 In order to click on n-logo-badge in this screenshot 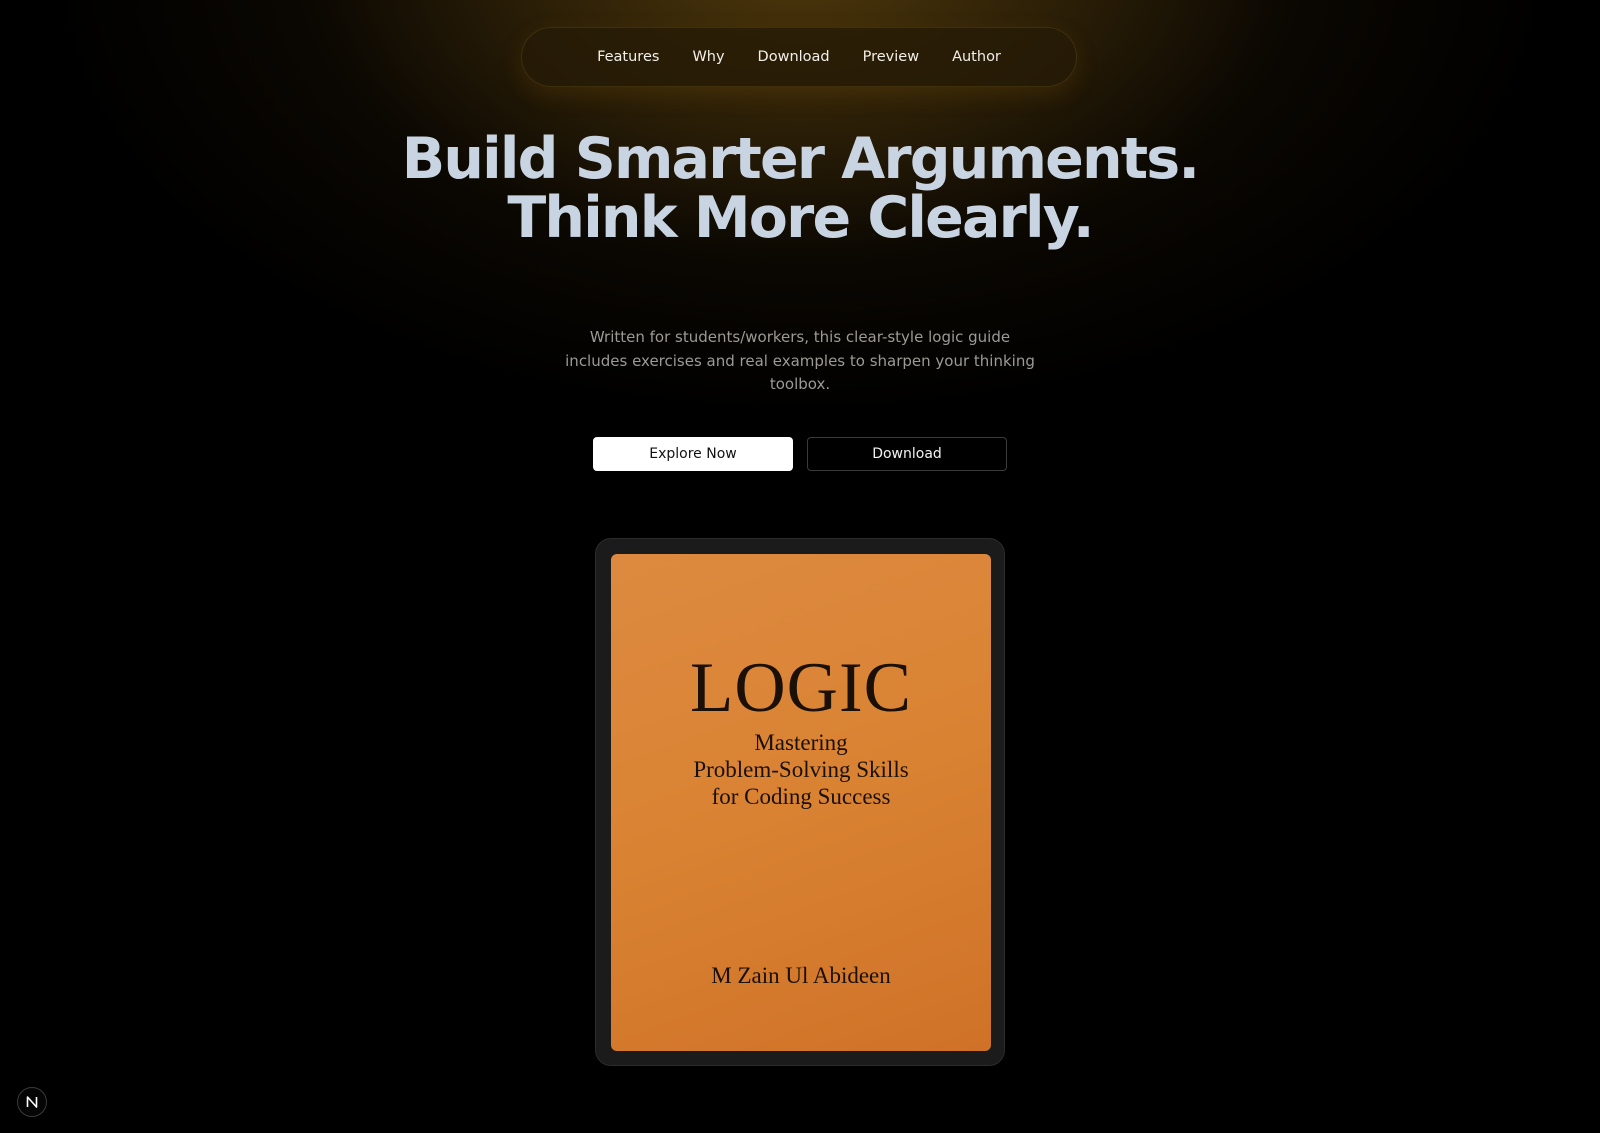, I will do `click(32, 1102)`.